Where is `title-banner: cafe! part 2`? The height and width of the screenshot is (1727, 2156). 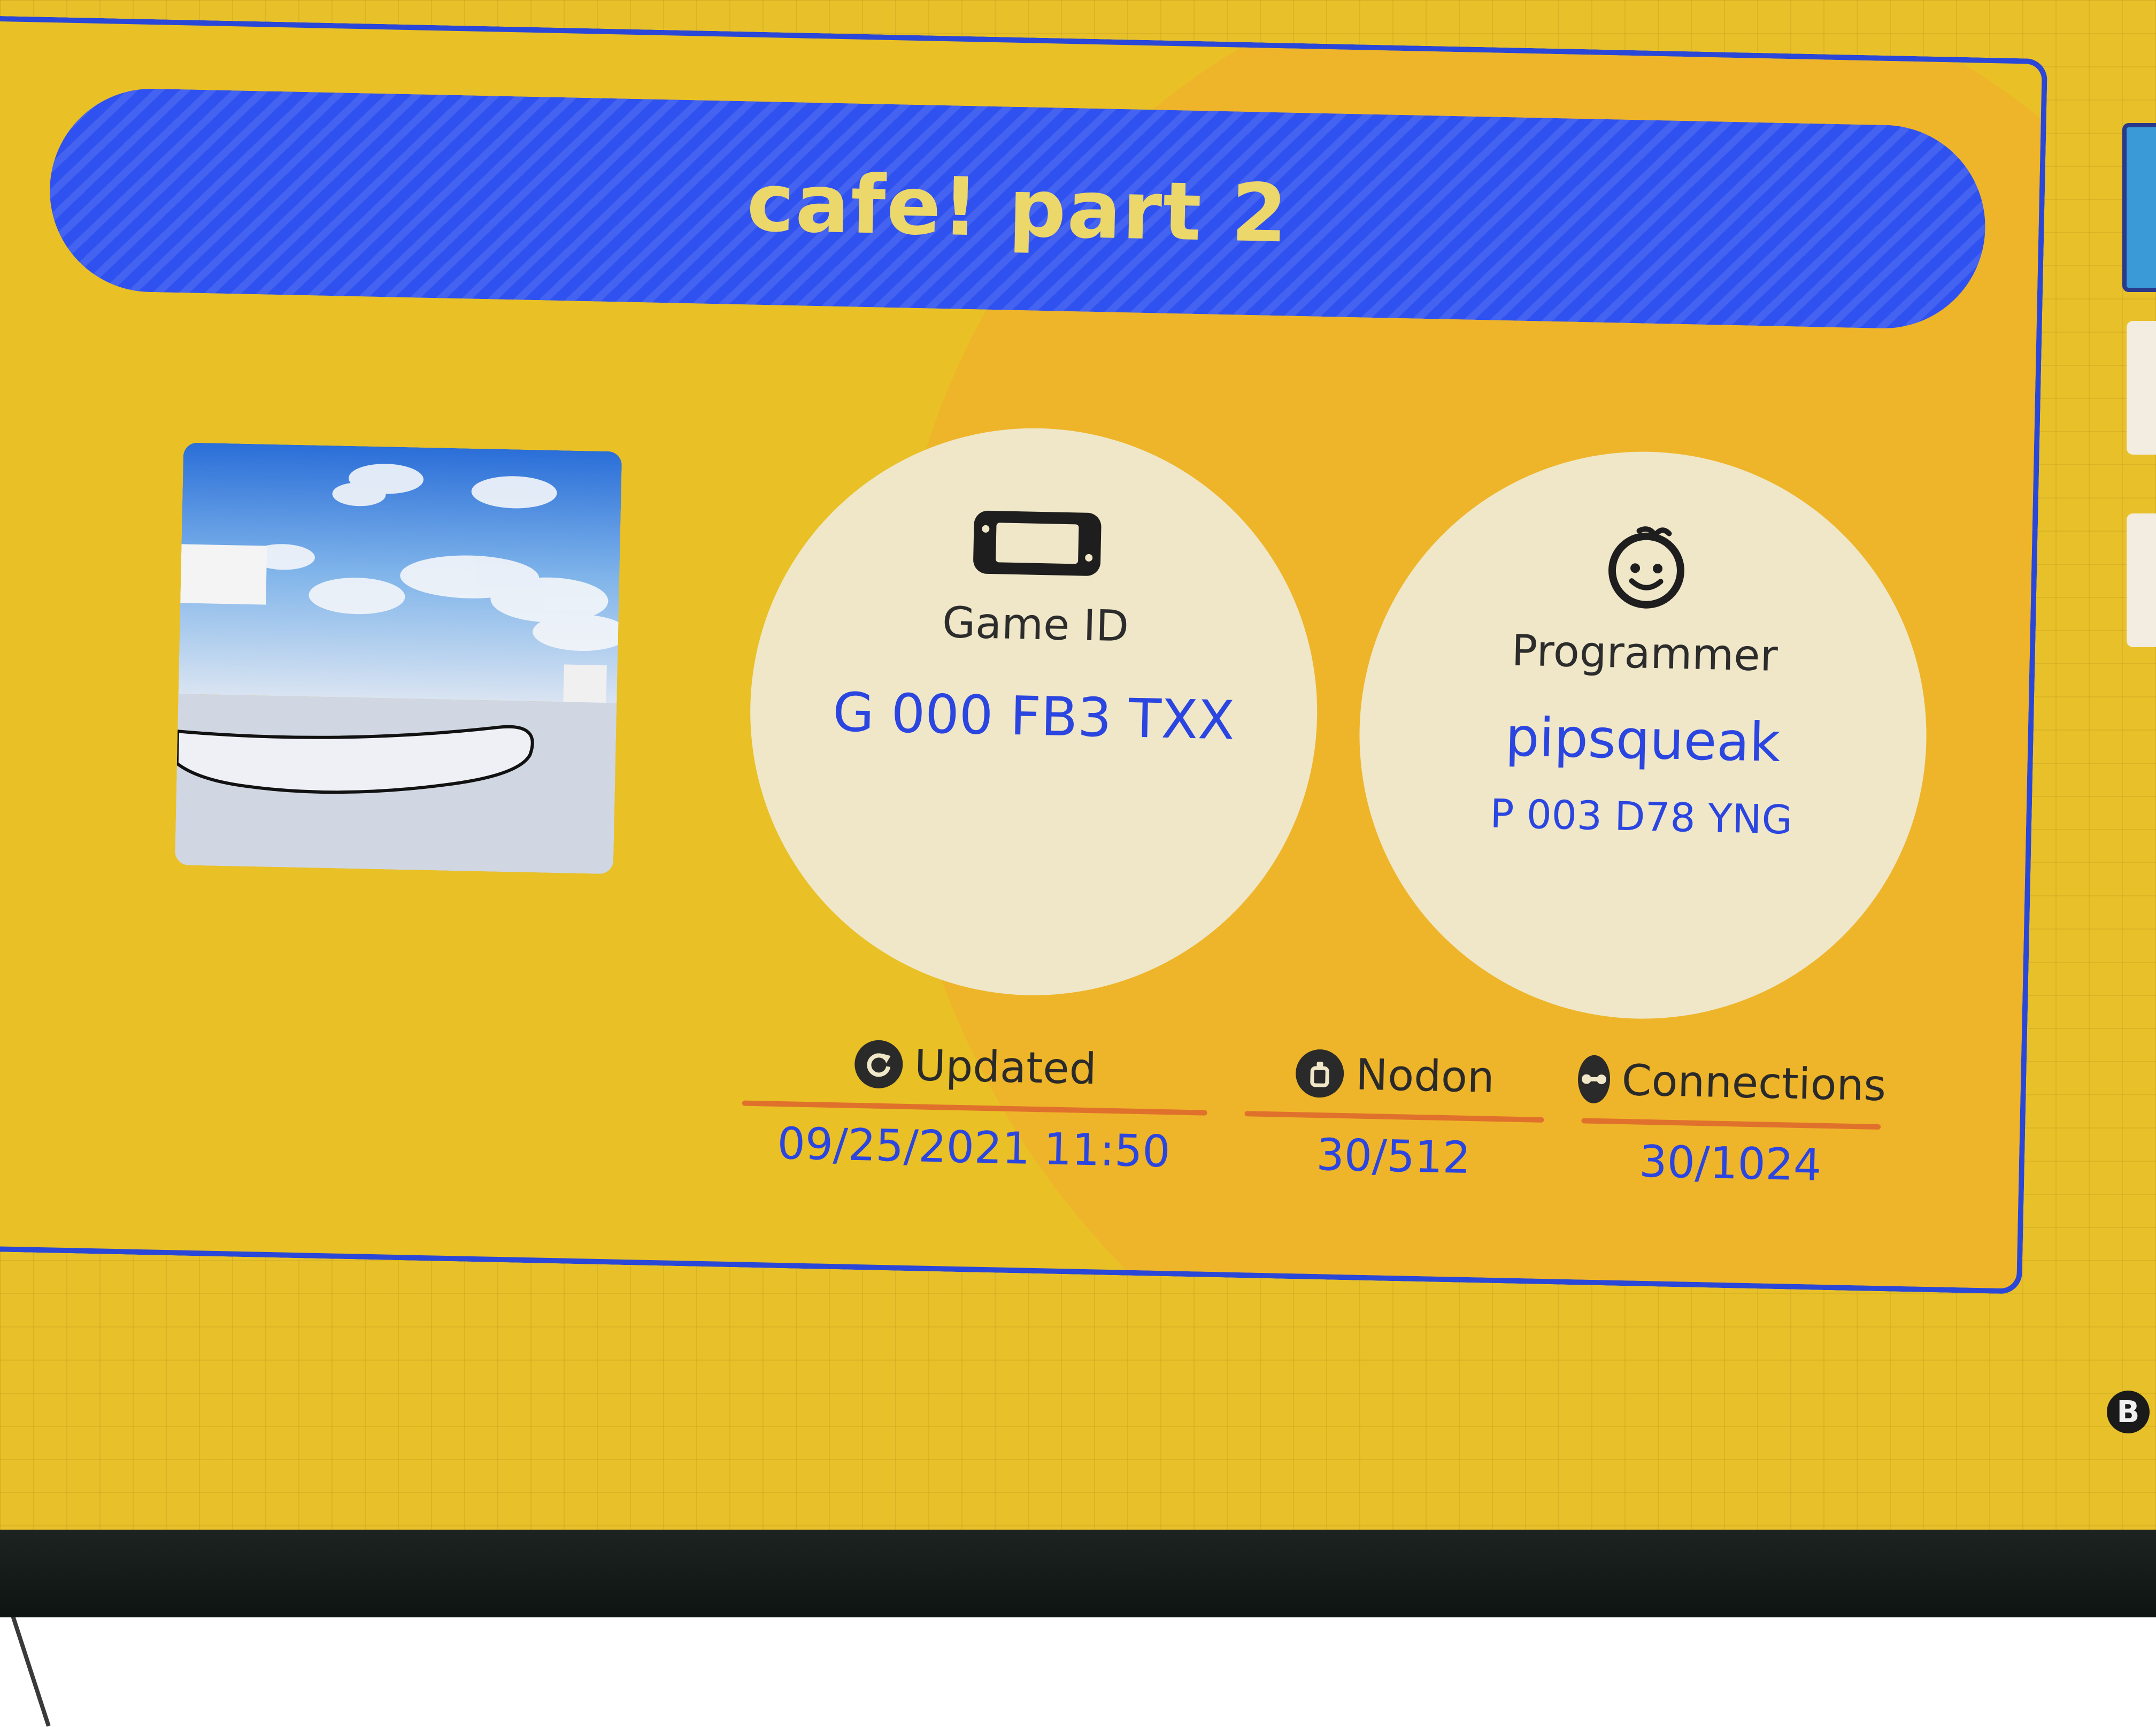 title-banner: cafe! part 2 is located at coordinates (1018, 209).